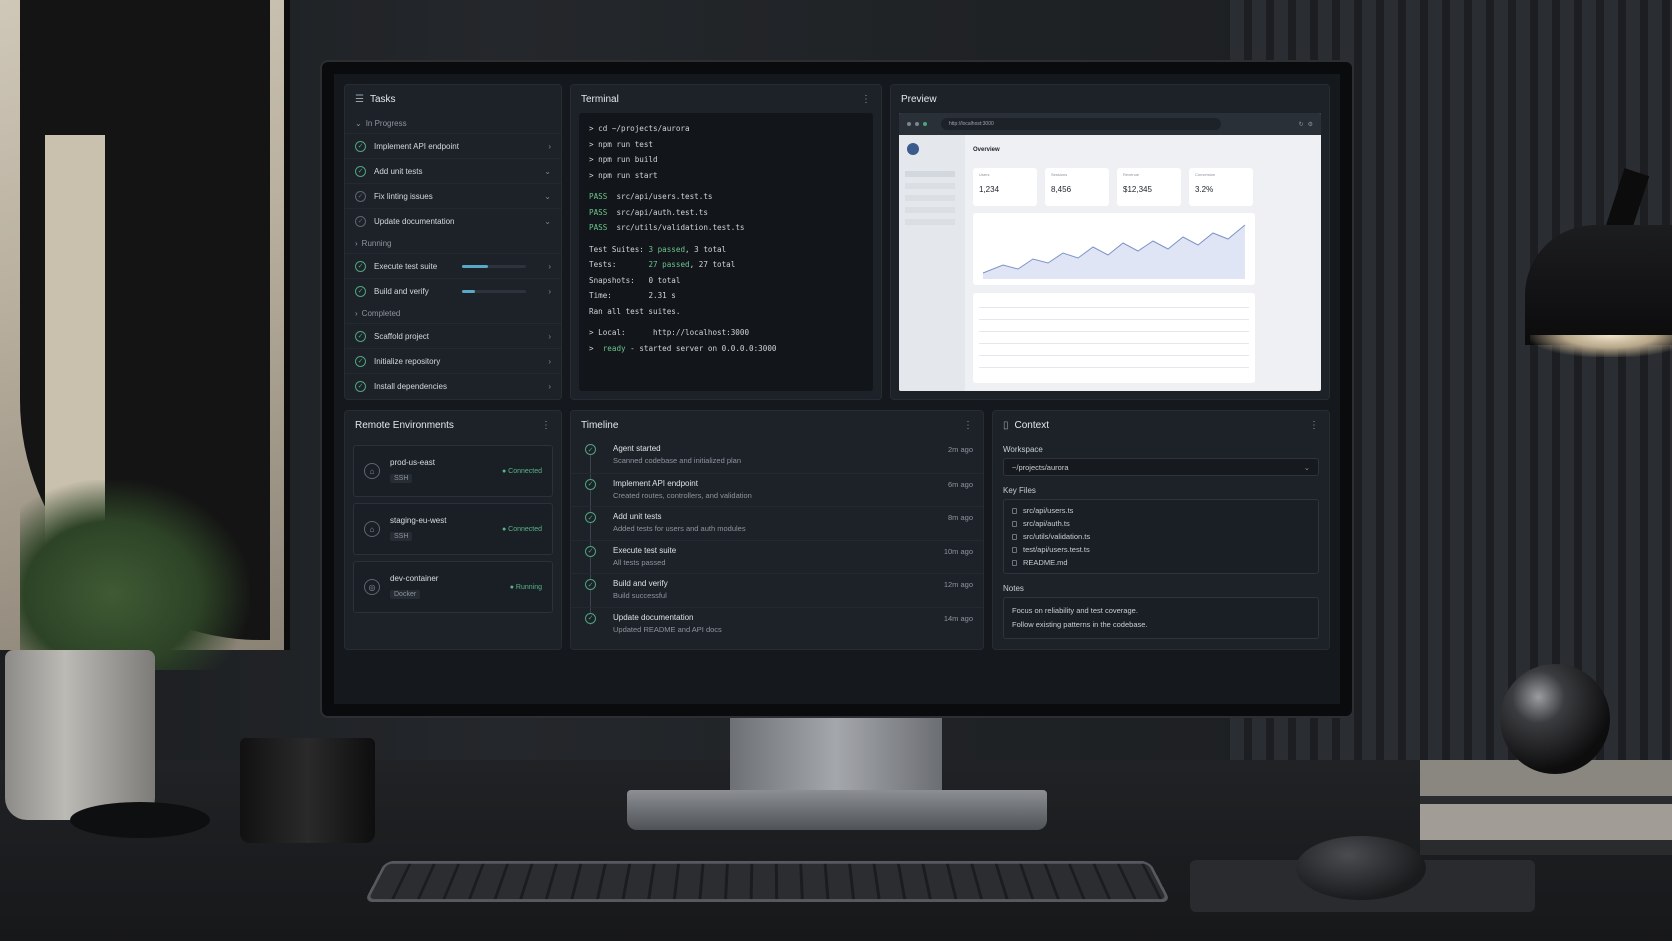 The height and width of the screenshot is (941, 1672). I want to click on group-completed: › Completed, so click(453, 313).